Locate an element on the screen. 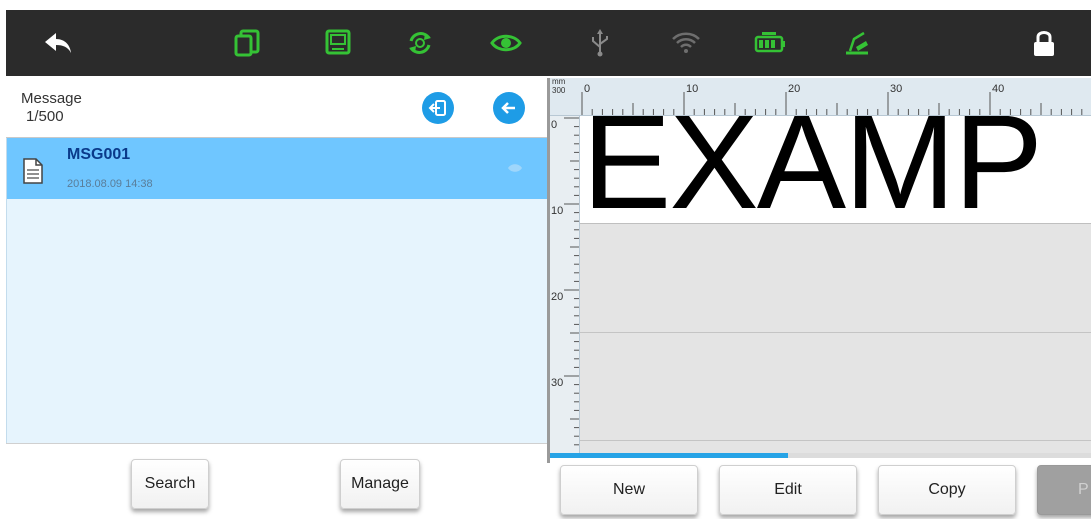  ruler-label: 40 is located at coordinates (998, 89).